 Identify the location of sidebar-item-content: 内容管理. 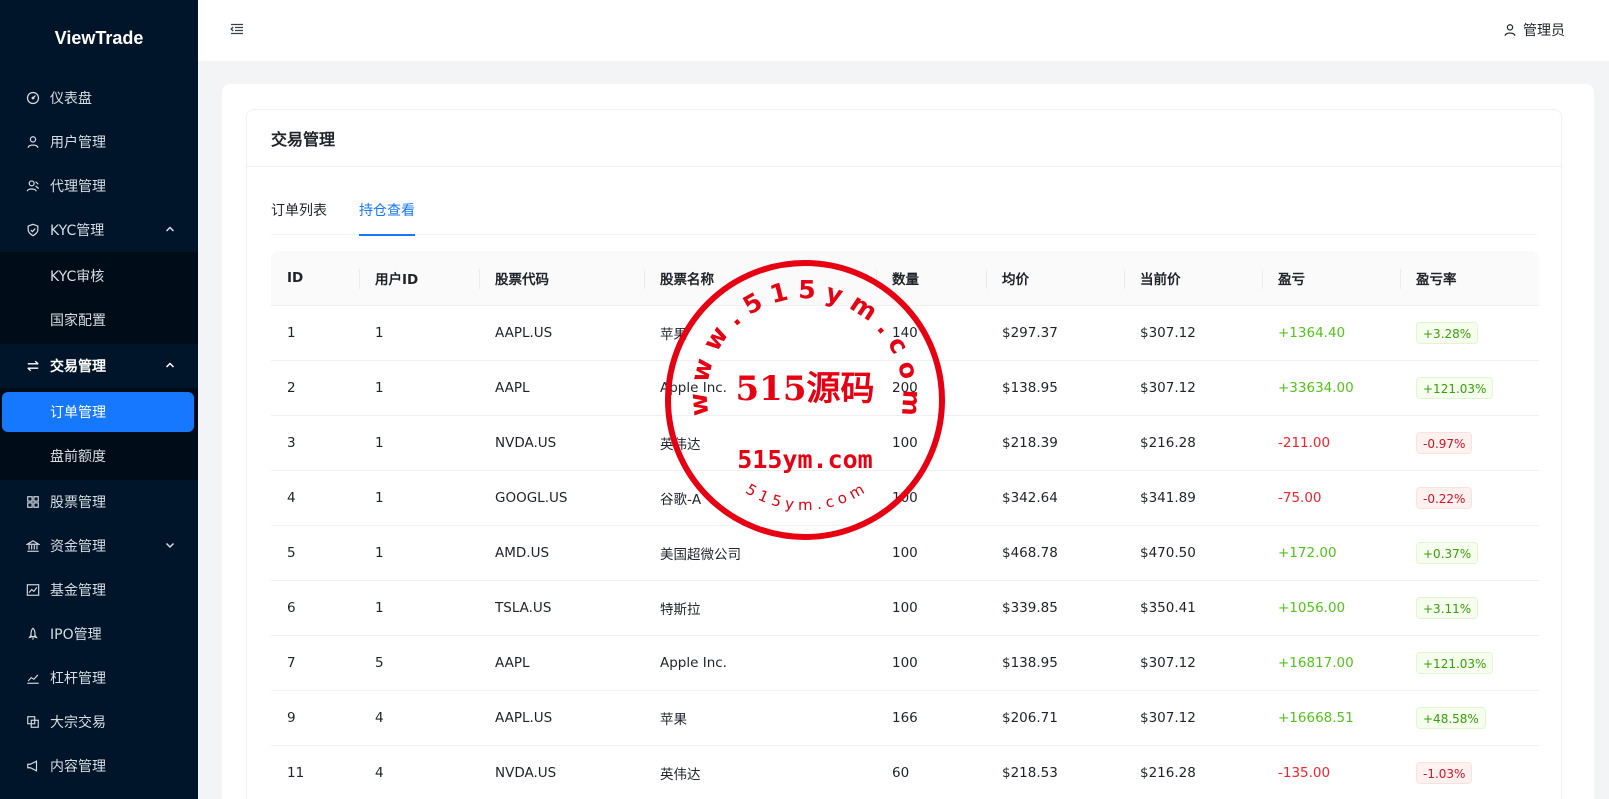
(99, 766).